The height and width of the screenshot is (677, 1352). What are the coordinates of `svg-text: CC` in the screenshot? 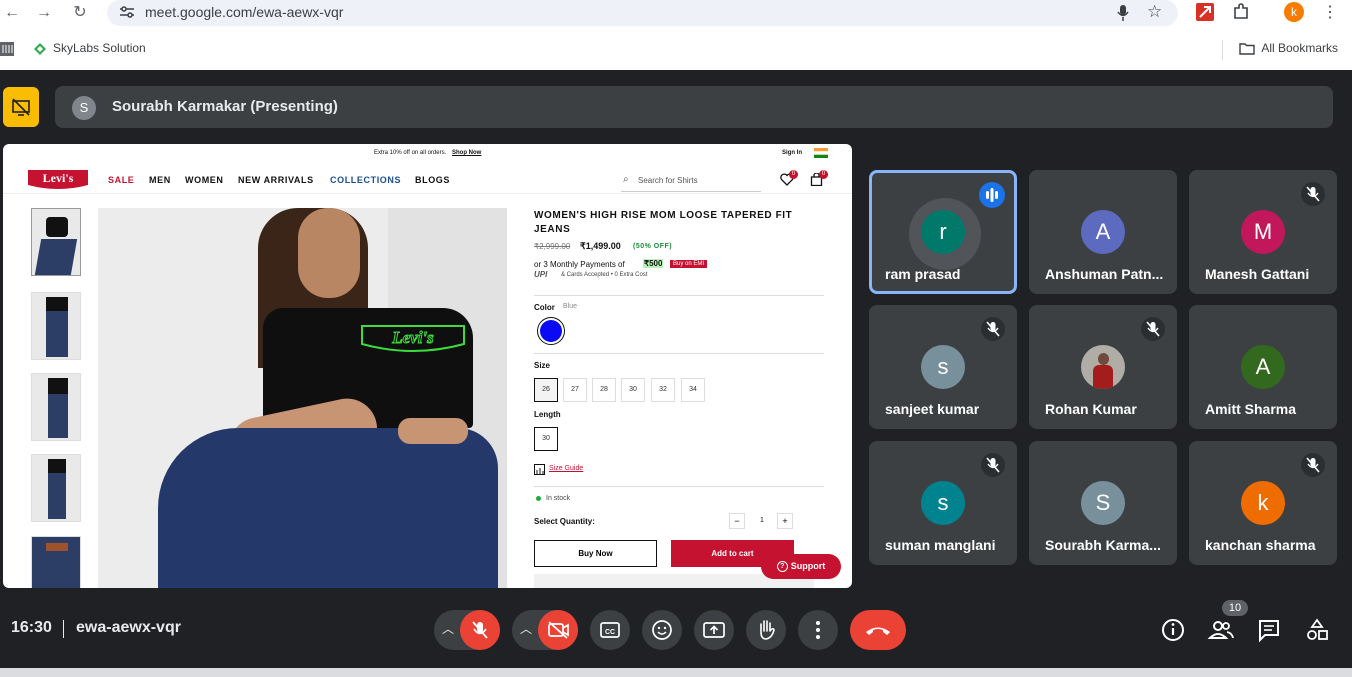 It's located at (610, 632).